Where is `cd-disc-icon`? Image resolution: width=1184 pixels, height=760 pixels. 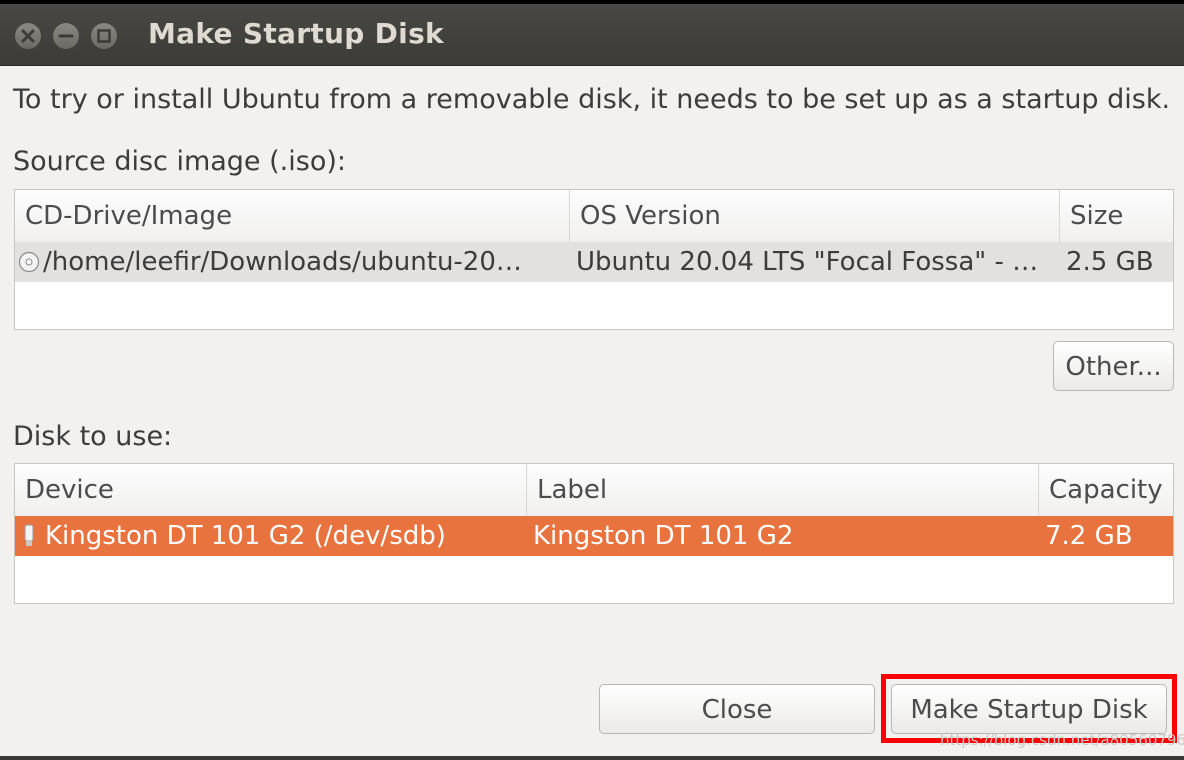
cd-disc-icon is located at coordinates (29, 262).